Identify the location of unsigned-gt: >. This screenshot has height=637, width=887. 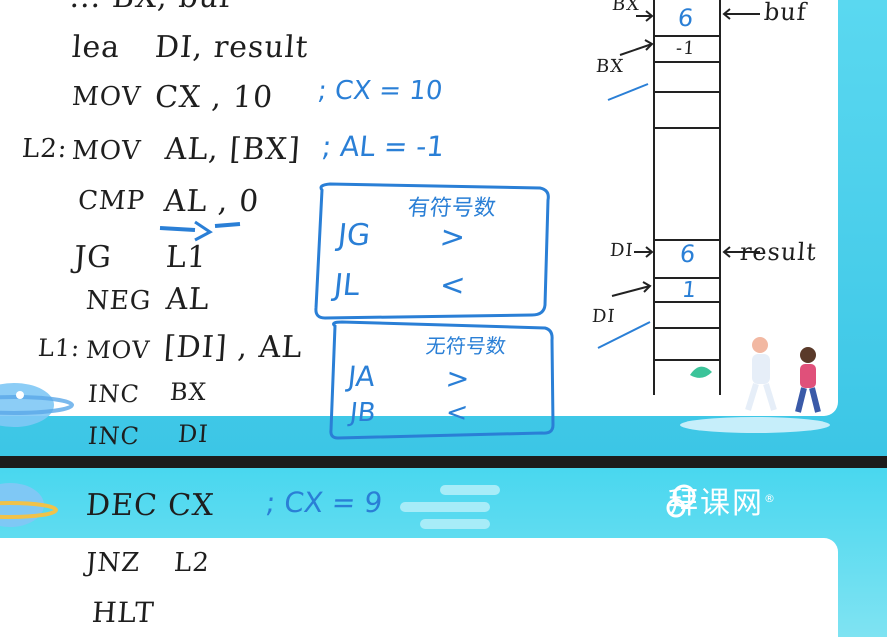
(458, 378).